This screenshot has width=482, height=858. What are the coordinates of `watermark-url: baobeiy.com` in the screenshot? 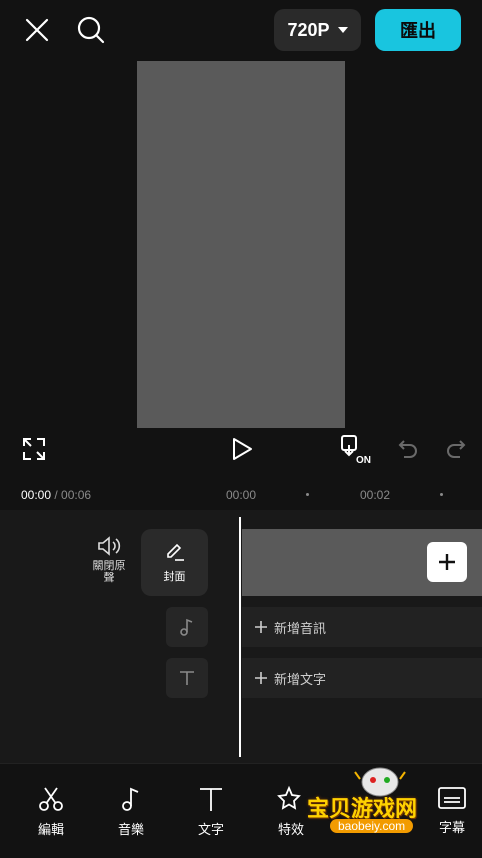 It's located at (372, 826).